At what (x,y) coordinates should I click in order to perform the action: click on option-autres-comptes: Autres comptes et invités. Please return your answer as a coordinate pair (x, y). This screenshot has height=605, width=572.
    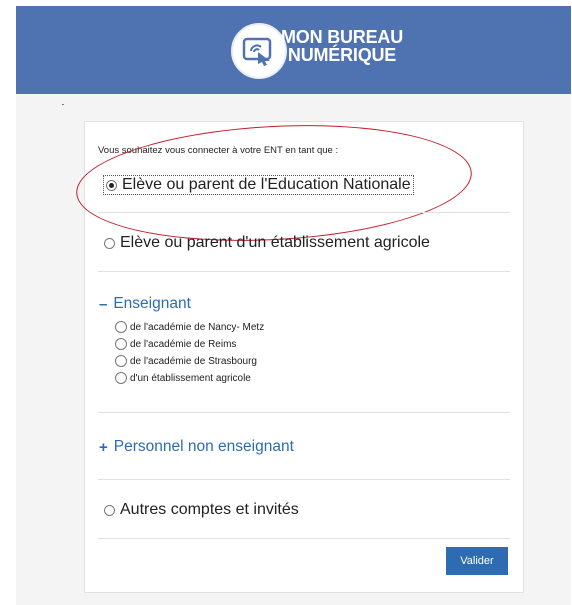
    Looking at the image, I should click on (201, 510).